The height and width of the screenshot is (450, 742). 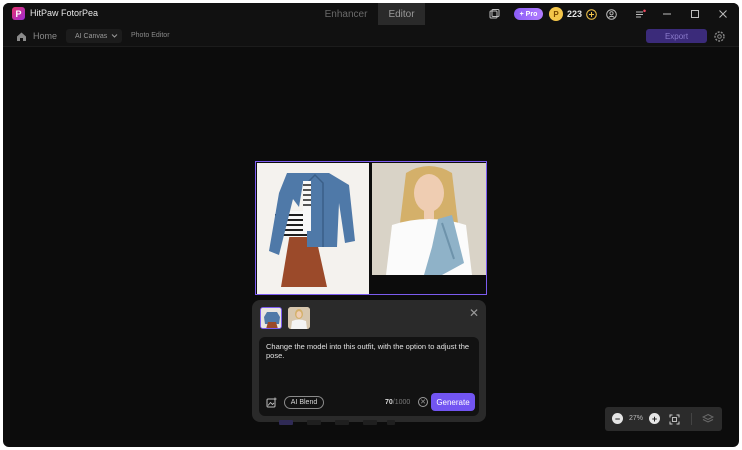 What do you see at coordinates (429, 219) in the screenshot?
I see `model-image` at bounding box center [429, 219].